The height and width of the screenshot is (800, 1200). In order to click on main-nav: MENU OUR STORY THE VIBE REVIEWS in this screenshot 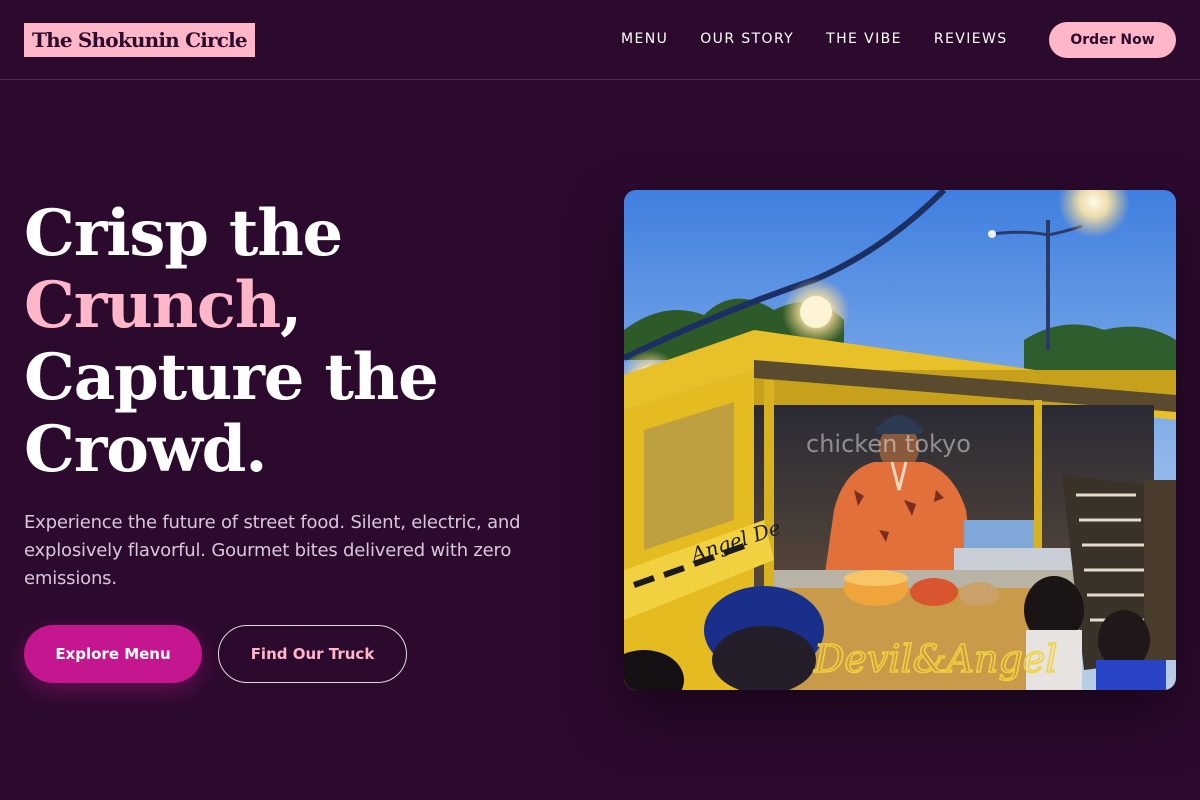, I will do `click(814, 39)`.